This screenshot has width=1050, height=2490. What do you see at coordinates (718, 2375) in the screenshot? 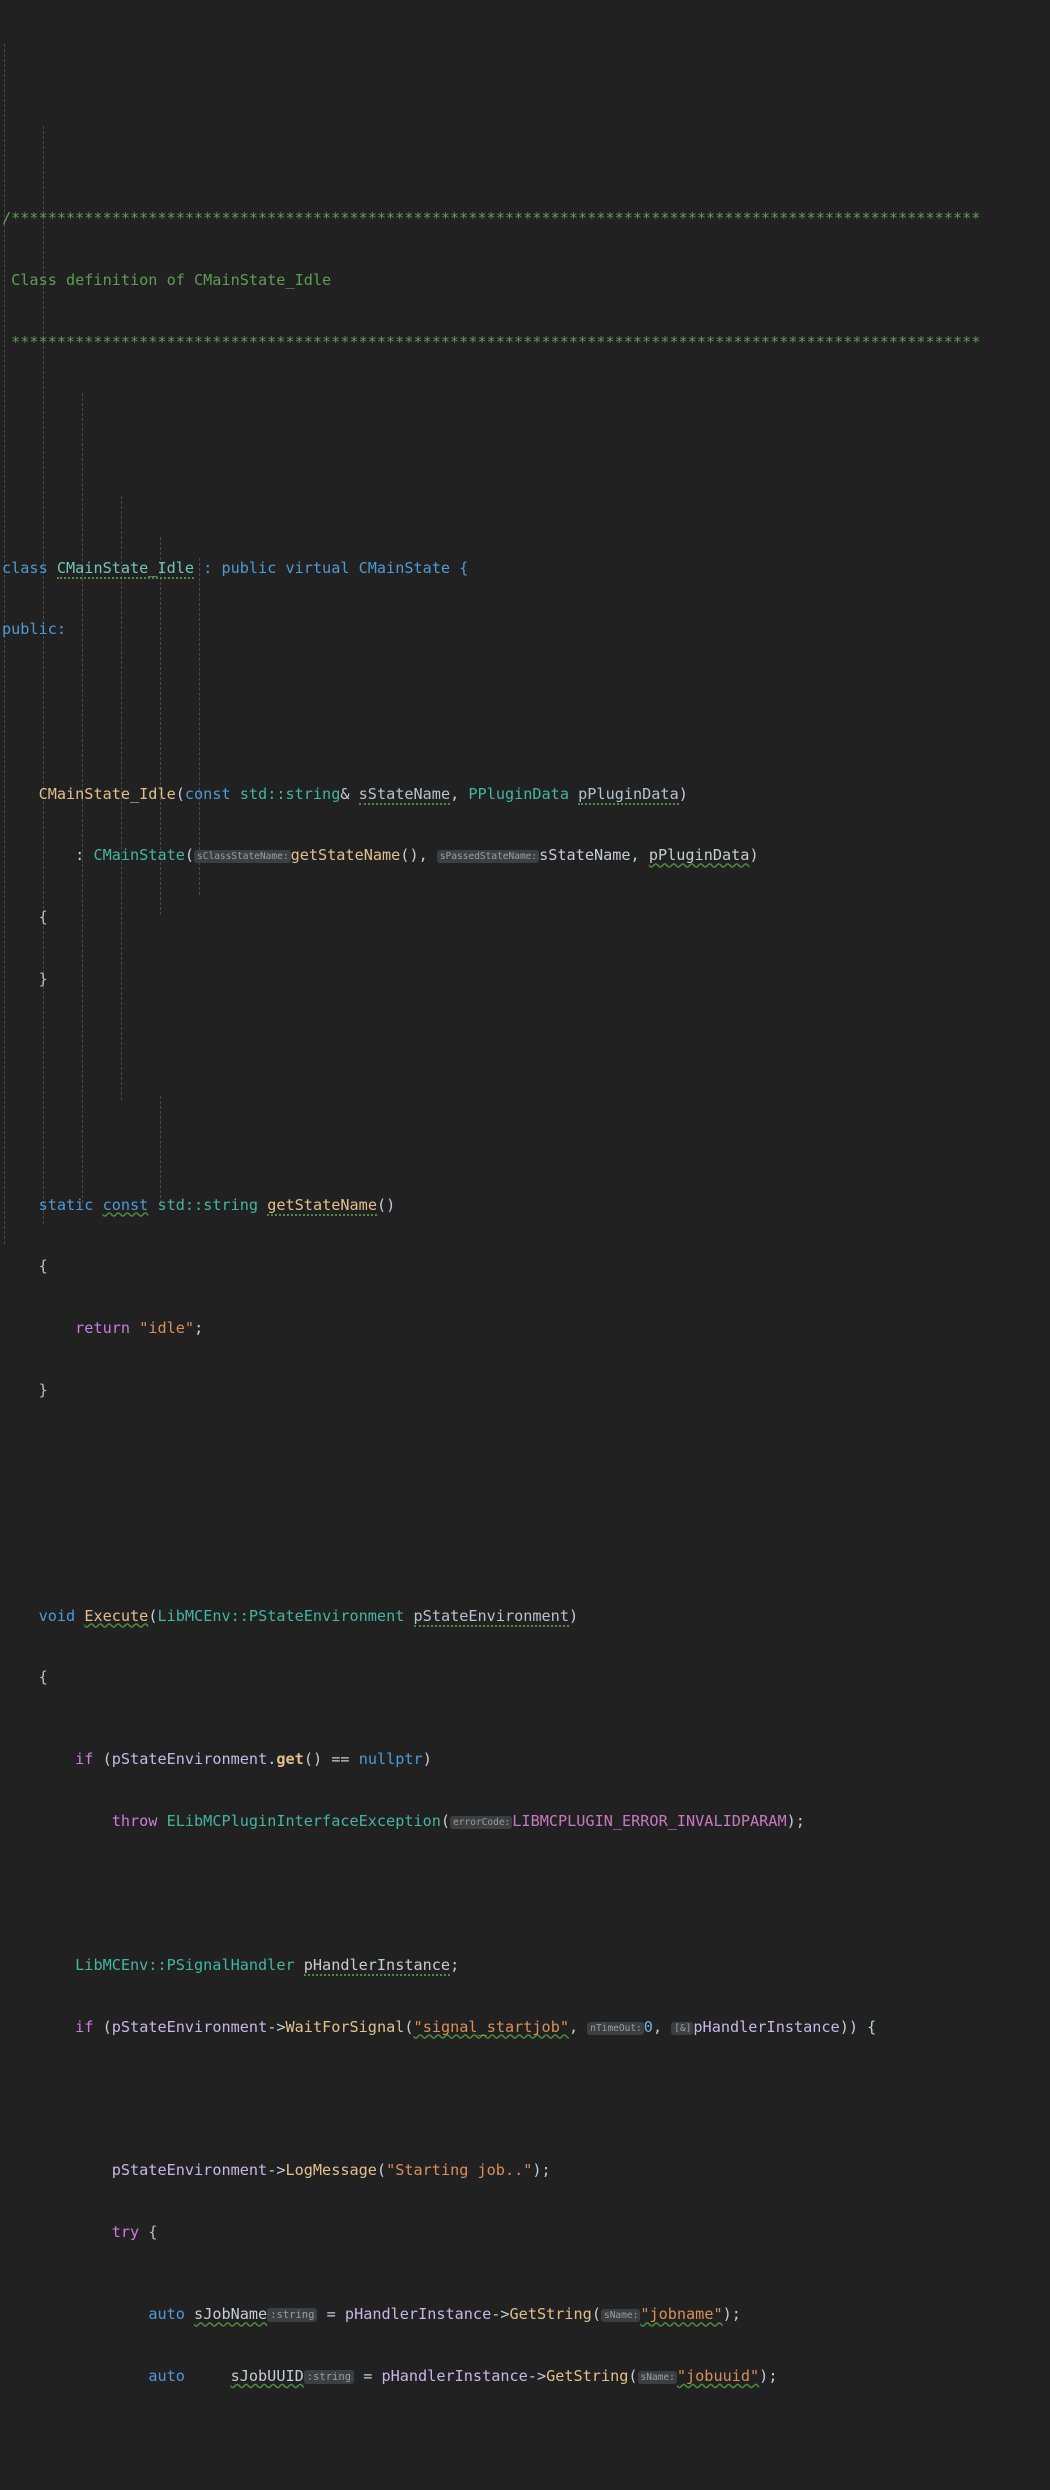
I see `jobuuid-key-literal: "jobuuid"` at bounding box center [718, 2375].